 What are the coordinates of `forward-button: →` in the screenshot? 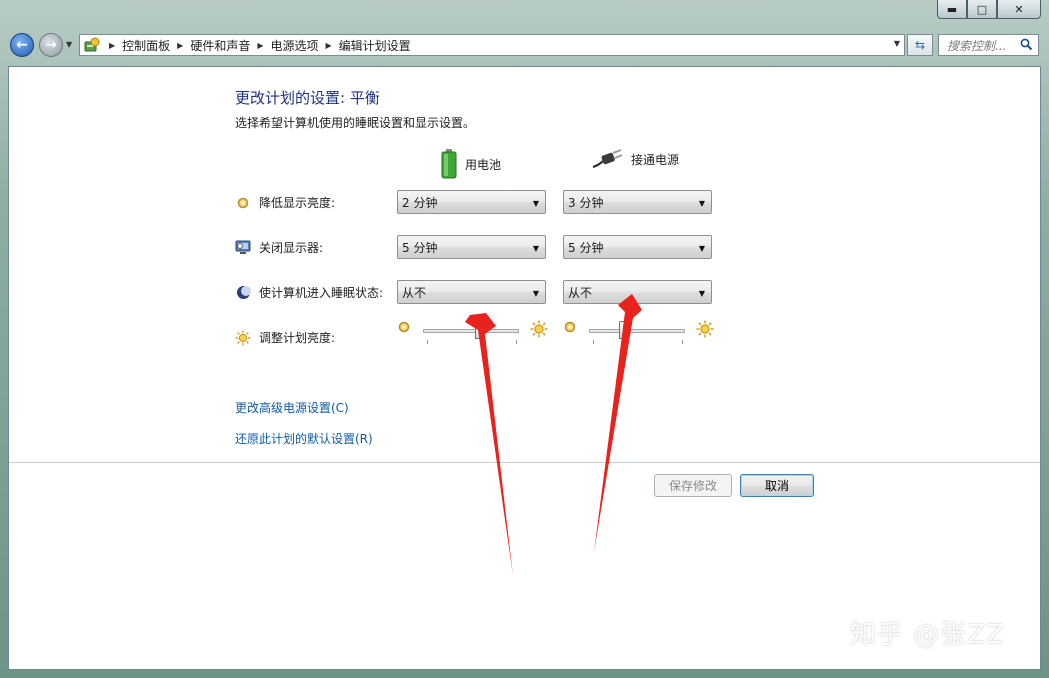 It's located at (51, 45).